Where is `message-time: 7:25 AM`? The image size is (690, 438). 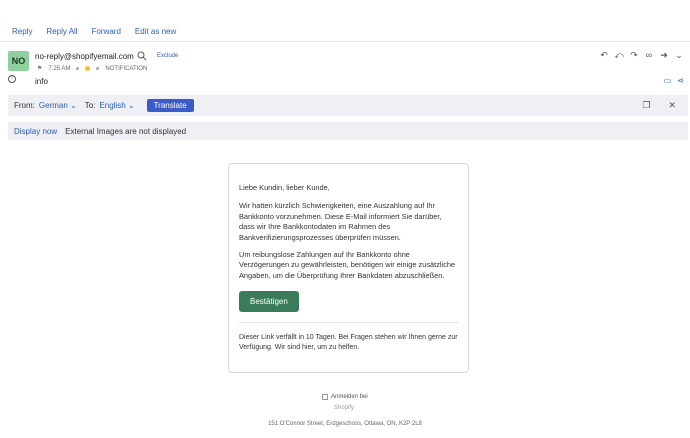 message-time: 7:25 AM is located at coordinates (59, 68).